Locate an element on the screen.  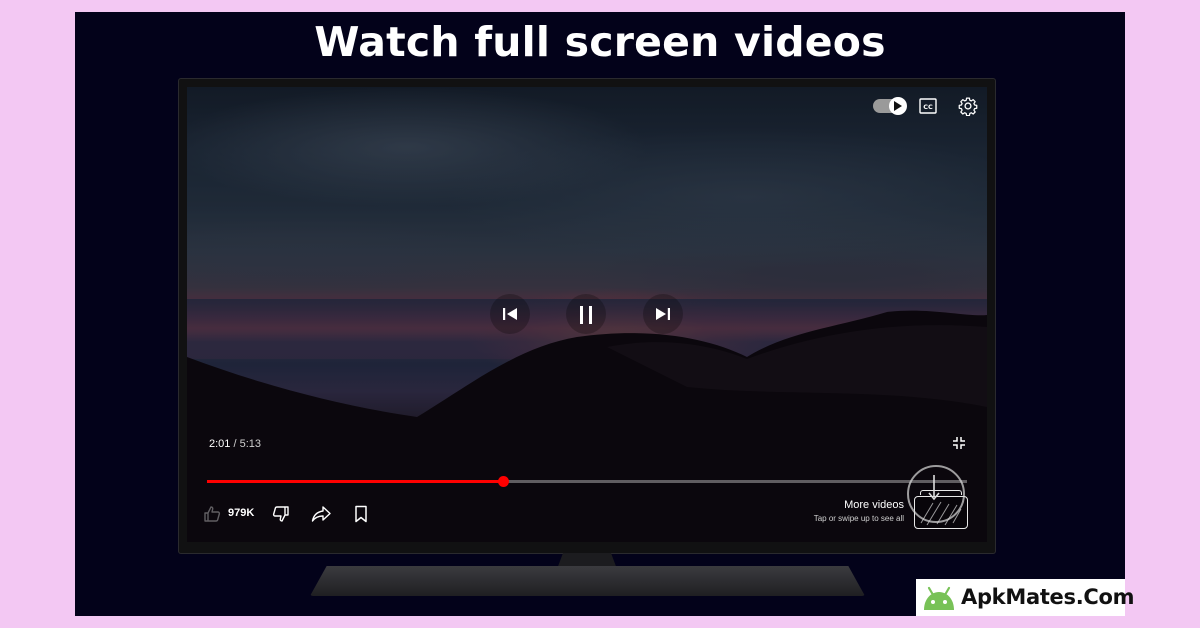
thumbs-down-icon is located at coordinates (281, 514).